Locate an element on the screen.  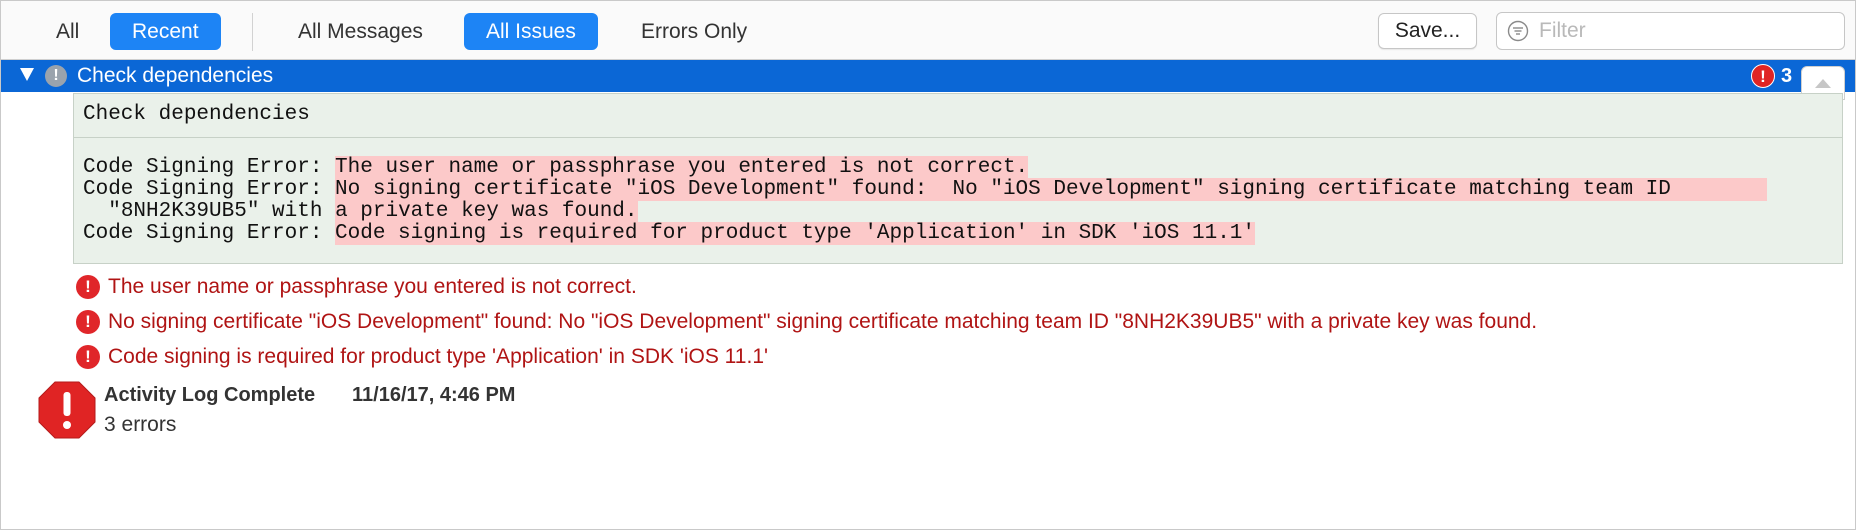
scope-recent-button: Recent is located at coordinates (165, 31).